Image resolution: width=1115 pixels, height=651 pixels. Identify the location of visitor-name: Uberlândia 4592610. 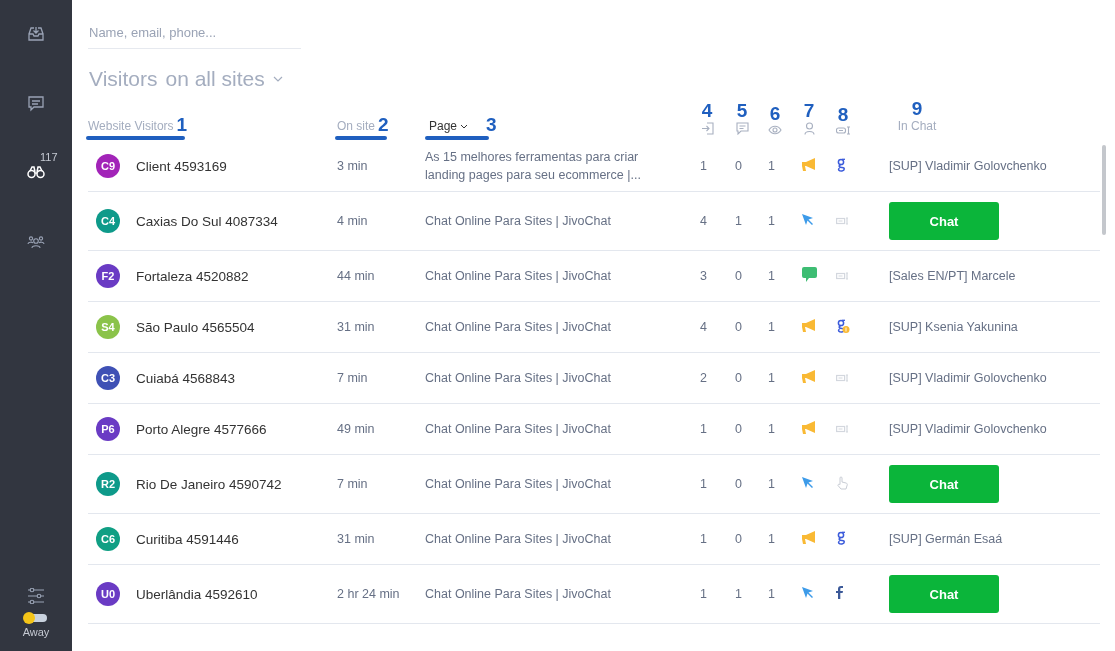
(236, 594).